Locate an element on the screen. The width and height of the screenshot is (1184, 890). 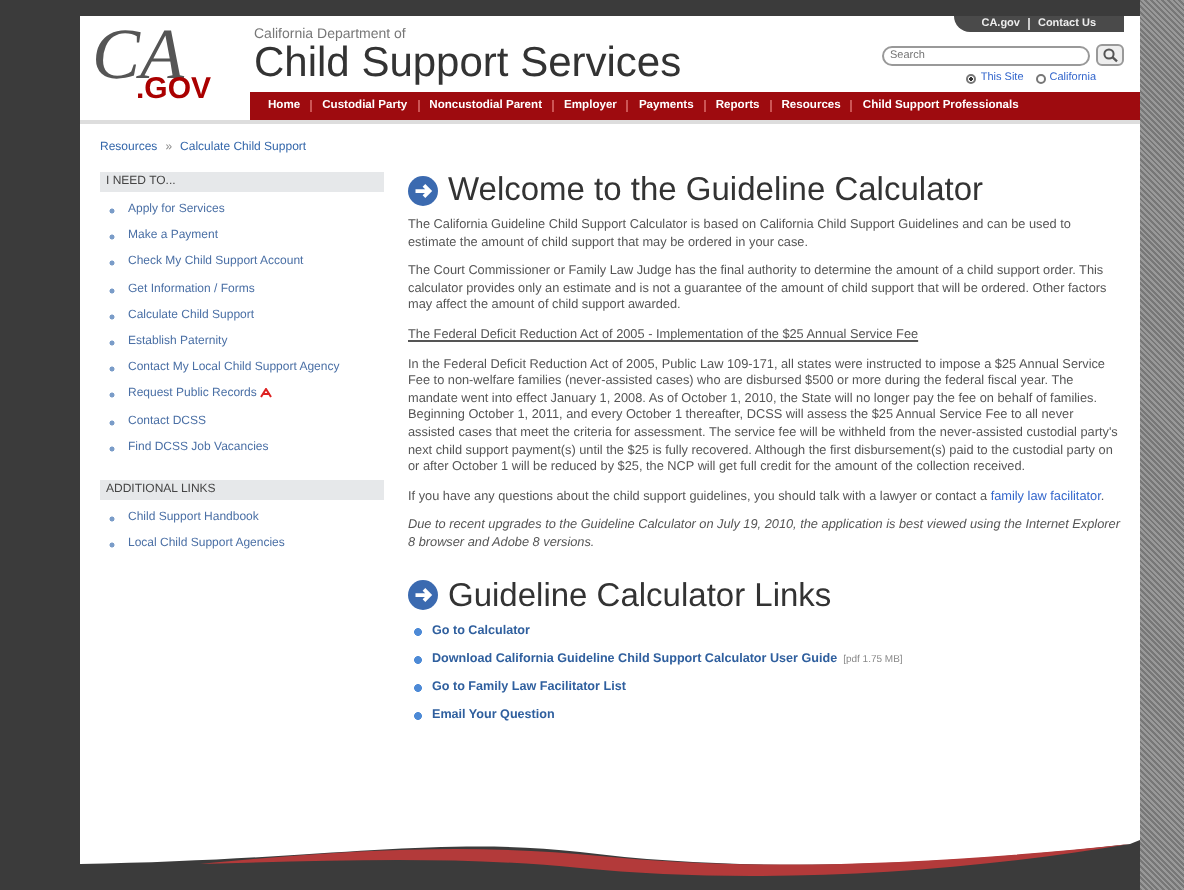
search-icon is located at coordinates (1110, 55).